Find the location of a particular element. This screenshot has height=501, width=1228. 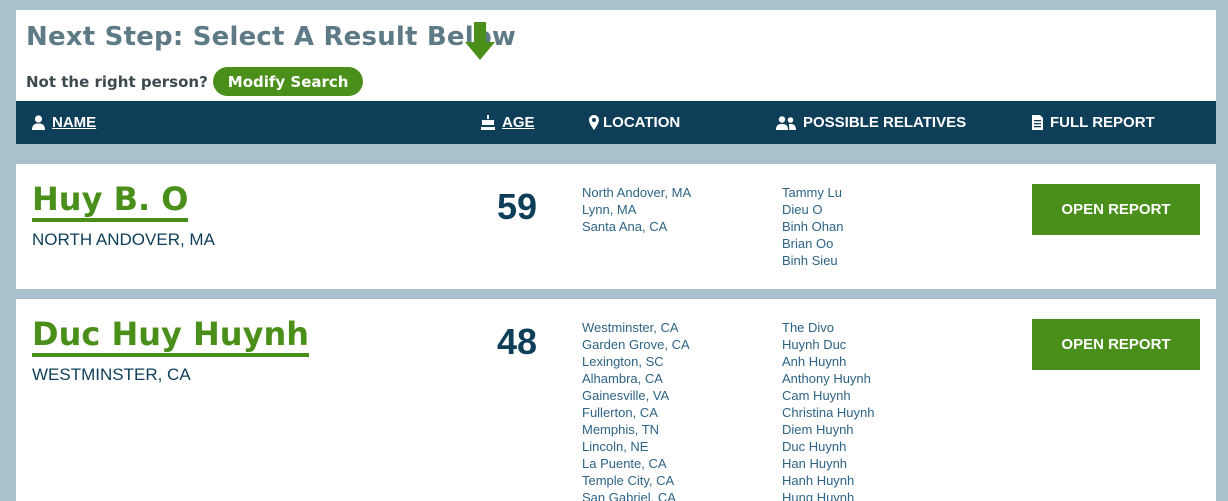

arrow-down-icon is located at coordinates (480, 41).